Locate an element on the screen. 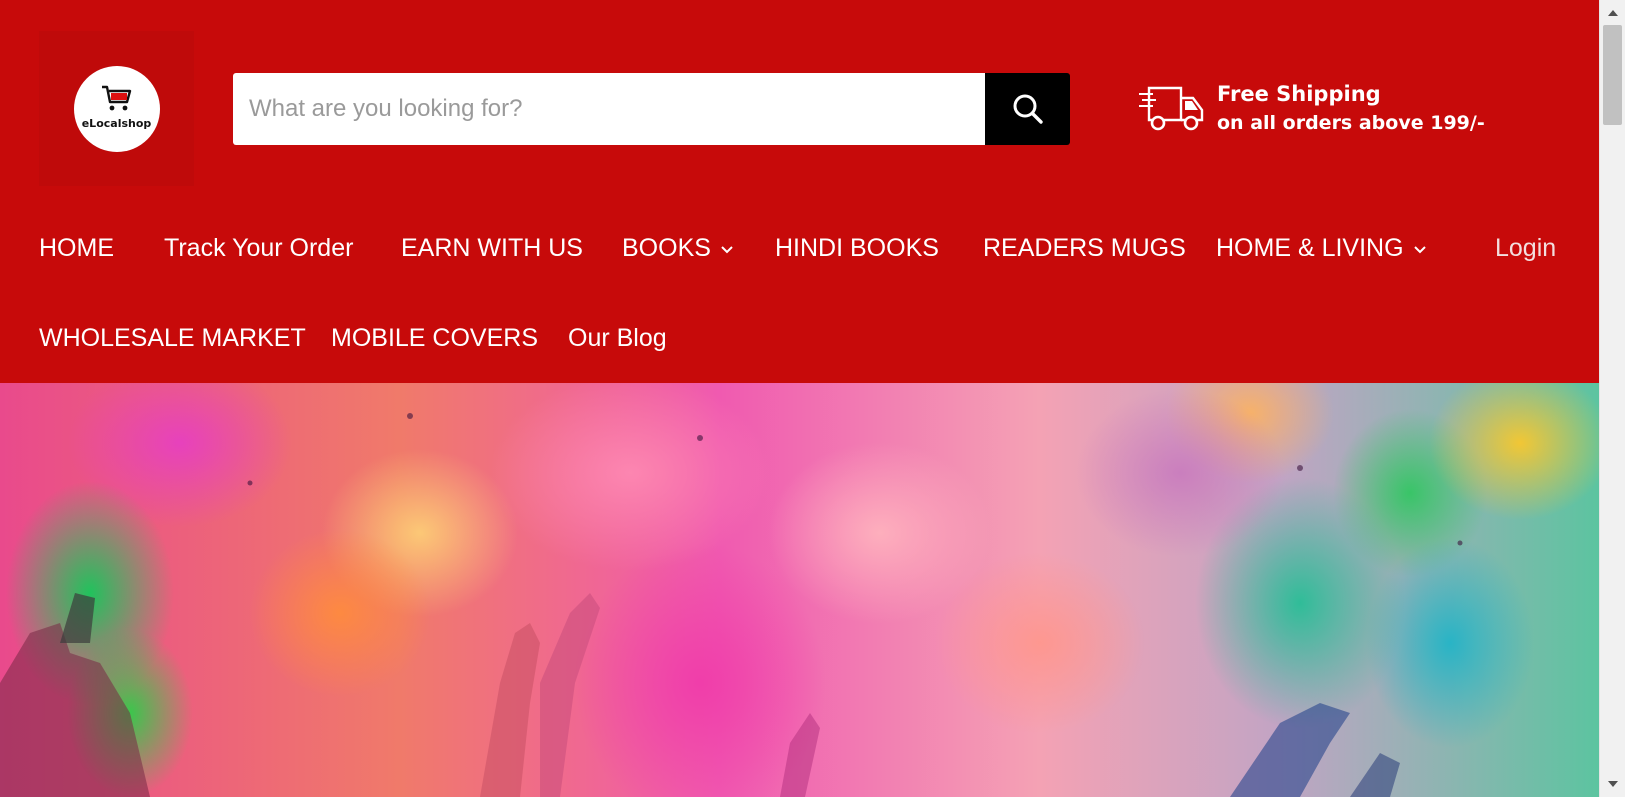 This screenshot has width=1625, height=797. nav-item-books: BOOKS is located at coordinates (677, 248).